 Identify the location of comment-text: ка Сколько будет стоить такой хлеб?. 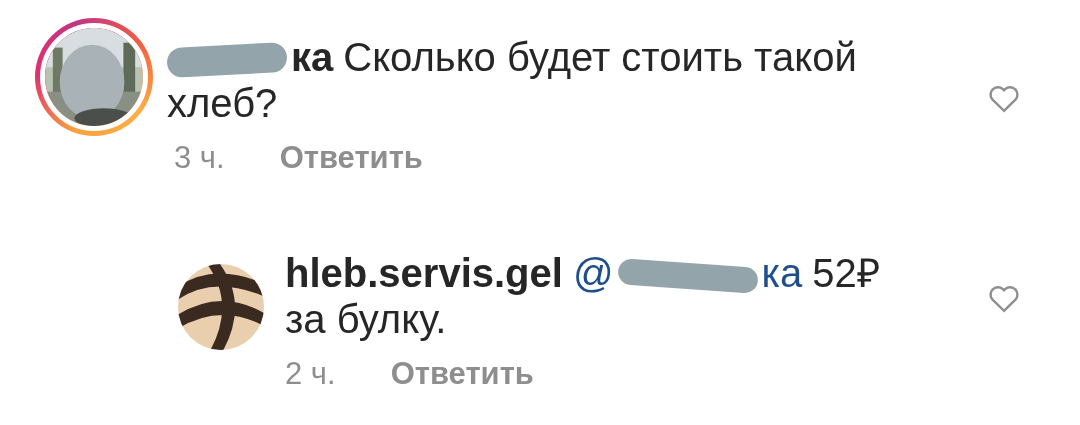
(512, 80).